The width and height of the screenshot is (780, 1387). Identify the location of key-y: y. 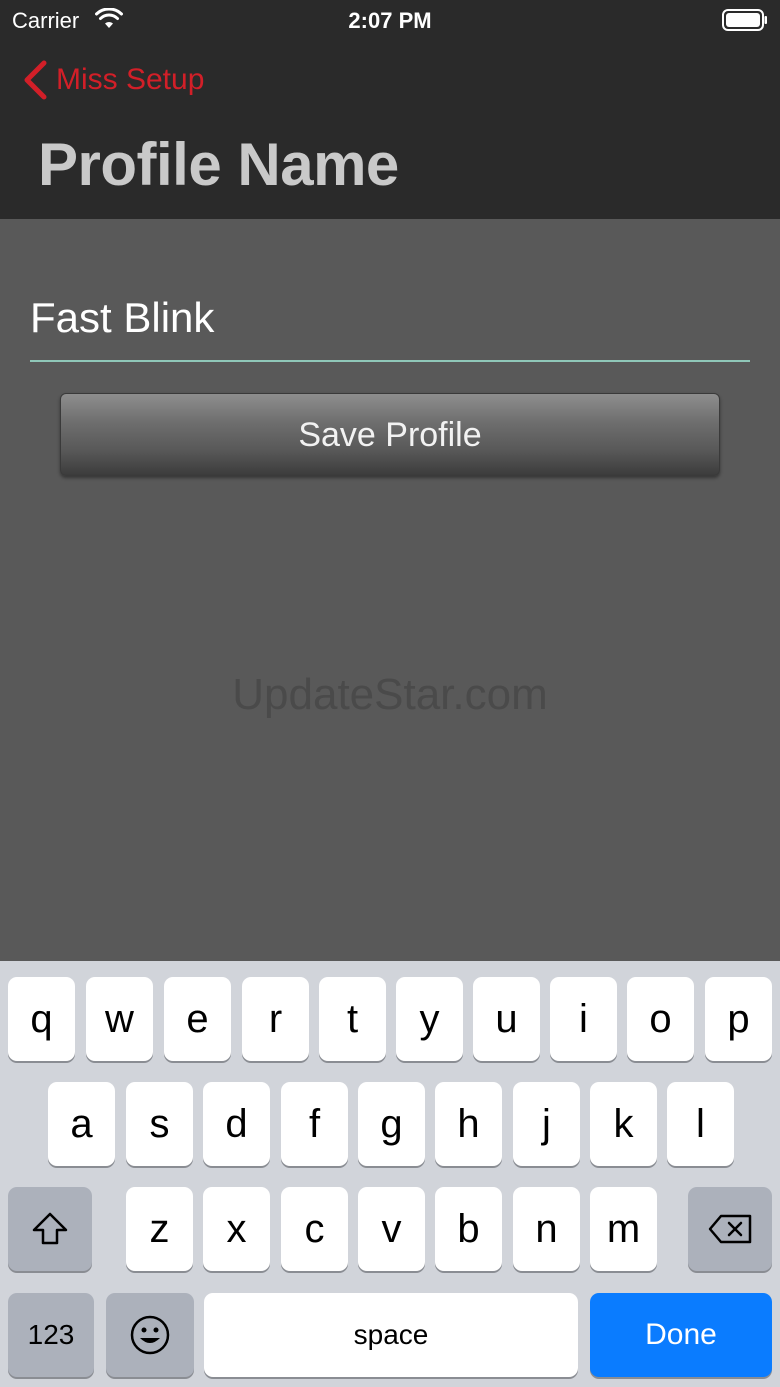
(429, 1019).